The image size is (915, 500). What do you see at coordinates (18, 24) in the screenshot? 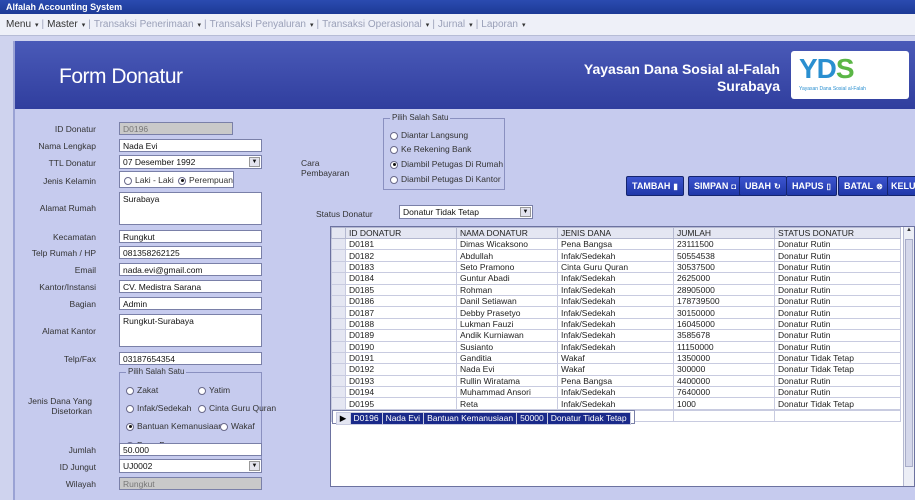
I see `menu-item-0: Menu` at bounding box center [18, 24].